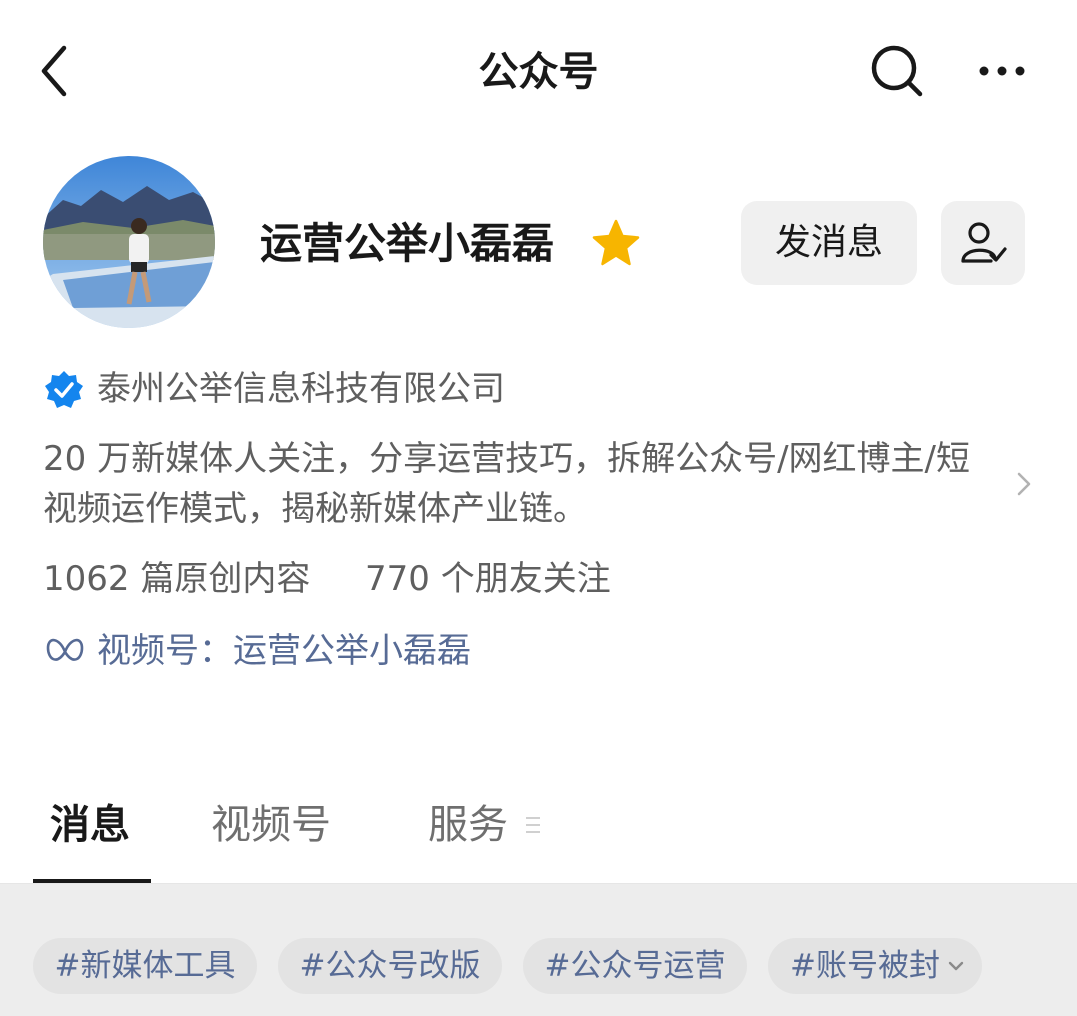 Image resolution: width=1077 pixels, height=1016 pixels. Describe the element at coordinates (956, 966) in the screenshot. I see `chevron-down-icon` at that location.